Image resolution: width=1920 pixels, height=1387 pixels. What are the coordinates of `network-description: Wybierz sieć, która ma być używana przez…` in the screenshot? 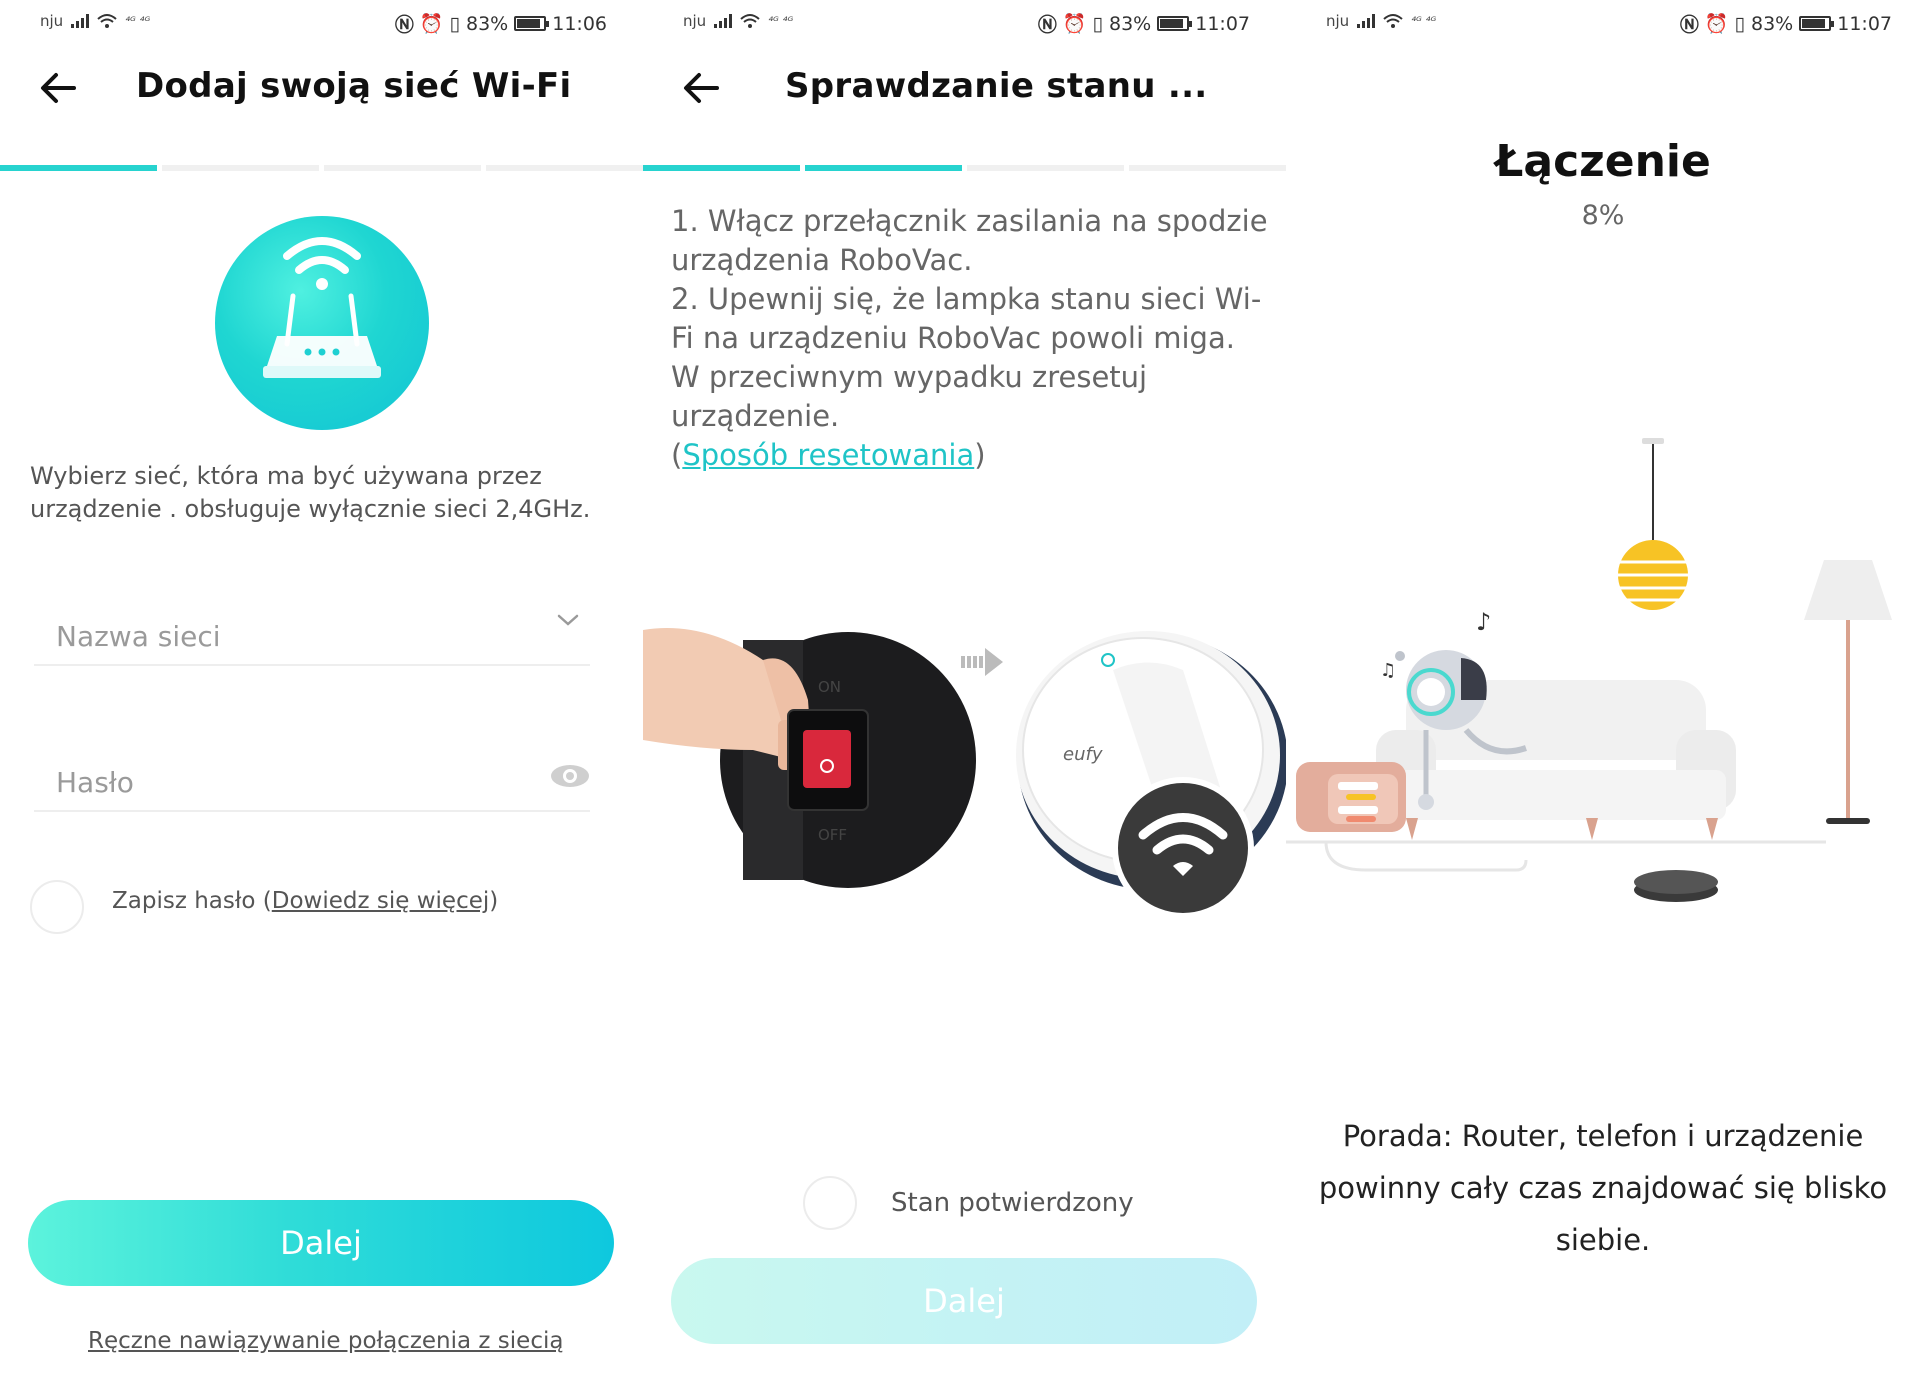 It's located at (310, 492).